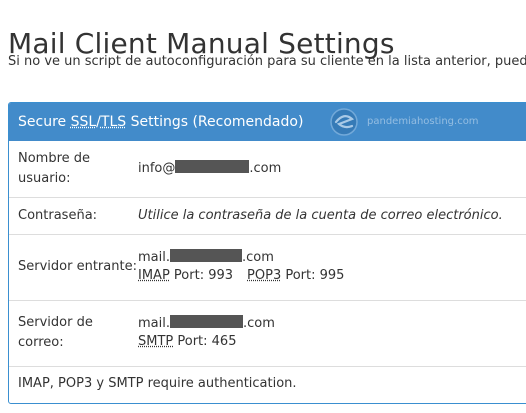  What do you see at coordinates (332, 324) in the screenshot?
I see `outgoing-host: mail. .com` at bounding box center [332, 324].